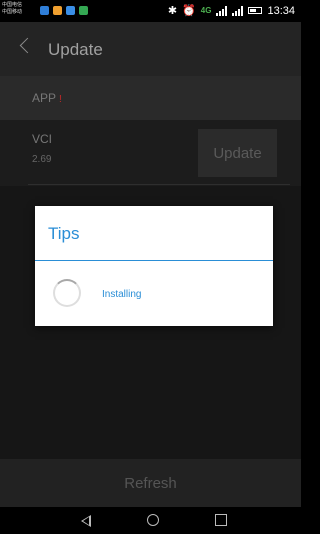  Describe the element at coordinates (172, 11) in the screenshot. I see `bluetooth-icon: ✱` at that location.